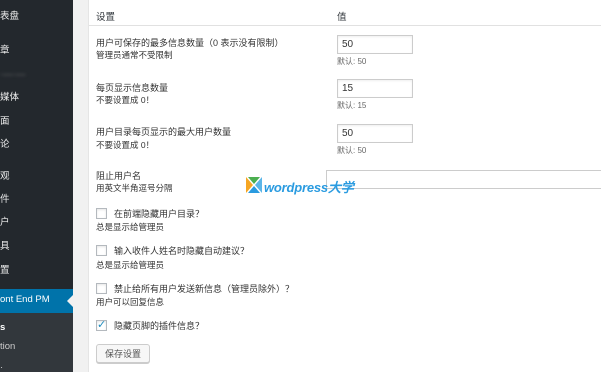 The height and width of the screenshot is (372, 601). What do you see at coordinates (375, 44) in the screenshot?
I see `max-messages-input` at bounding box center [375, 44].